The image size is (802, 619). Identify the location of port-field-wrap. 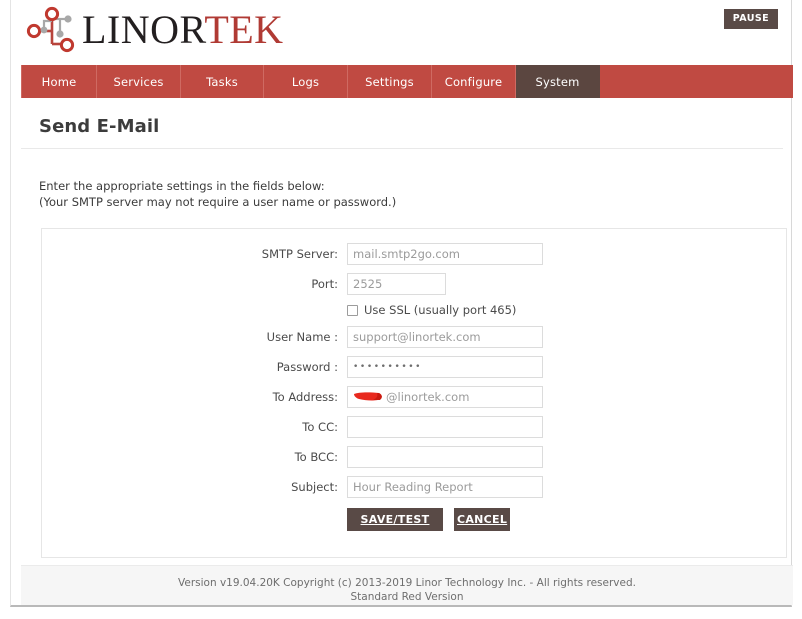
(396, 284).